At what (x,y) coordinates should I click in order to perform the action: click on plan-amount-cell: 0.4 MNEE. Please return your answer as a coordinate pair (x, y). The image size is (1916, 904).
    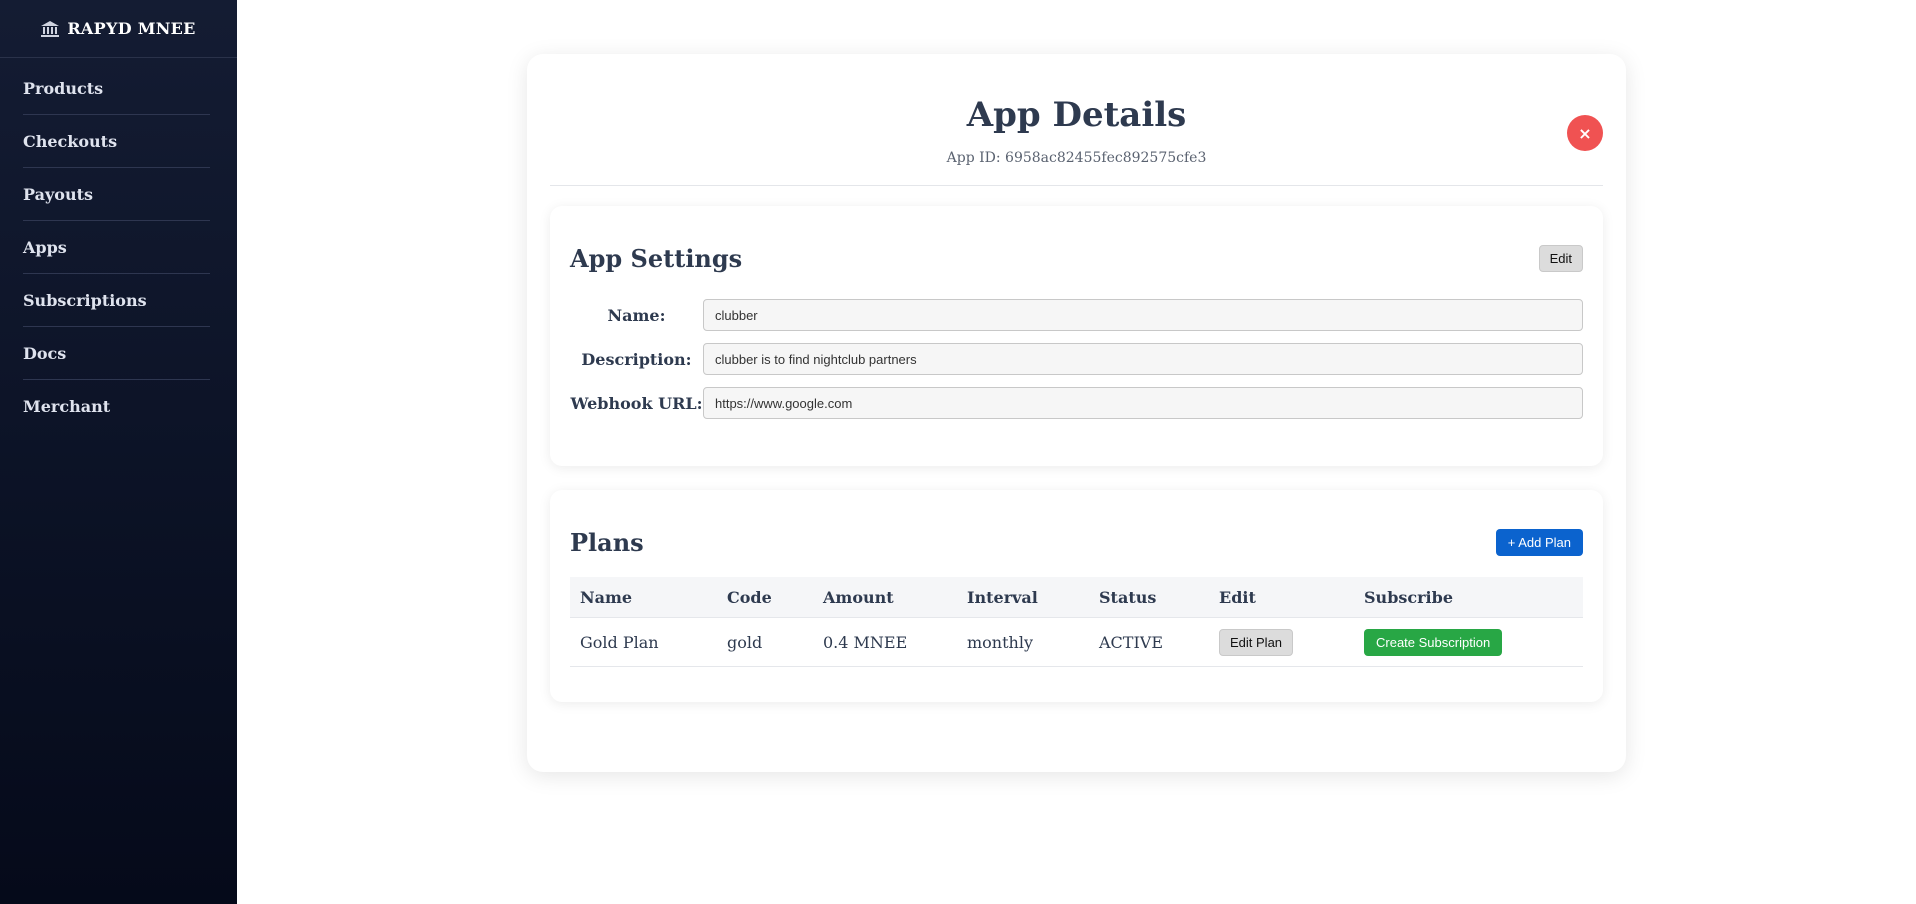
    Looking at the image, I should click on (885, 642).